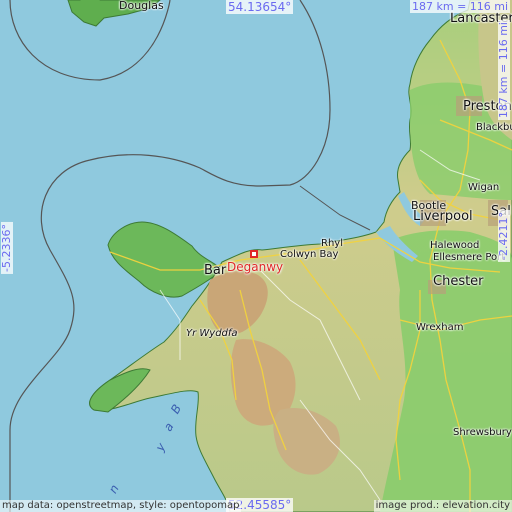  Describe the element at coordinates (309, 254) in the screenshot. I see `place-colwyn-bay: Colwyn Bay` at that location.